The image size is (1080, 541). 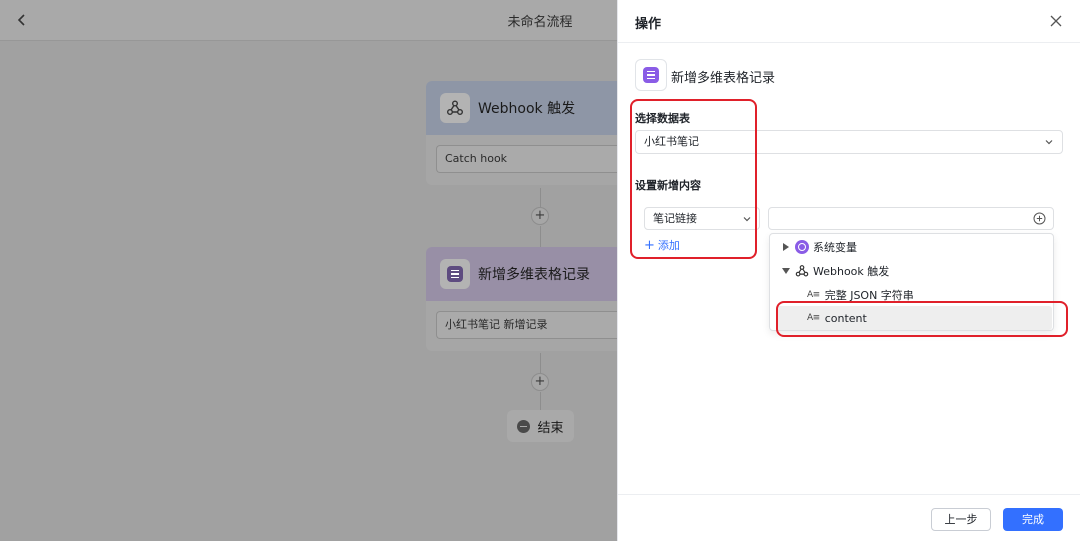 What do you see at coordinates (845, 318) in the screenshot?
I see `tree-item-label: content` at bounding box center [845, 318].